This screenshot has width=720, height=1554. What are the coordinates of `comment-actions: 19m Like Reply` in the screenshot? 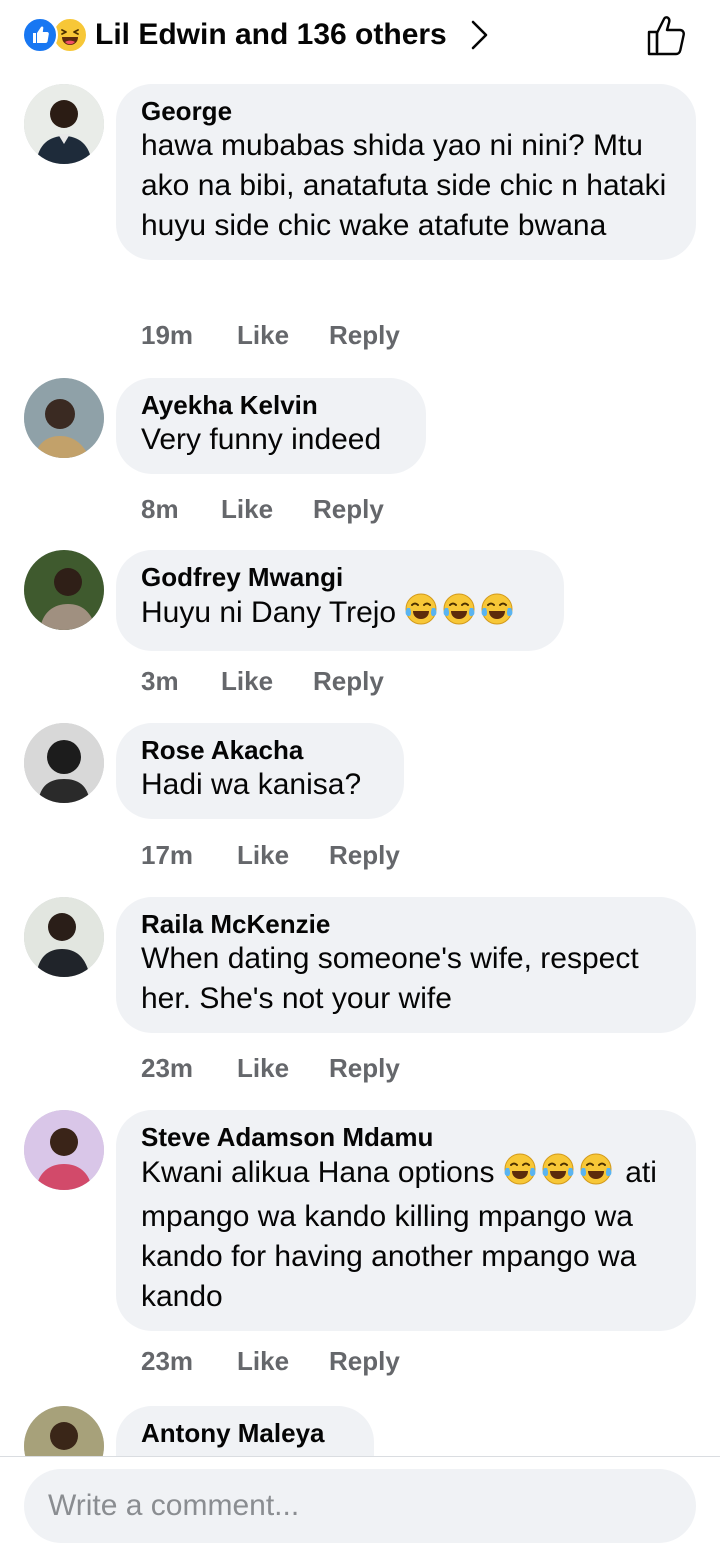 It's located at (270, 335).